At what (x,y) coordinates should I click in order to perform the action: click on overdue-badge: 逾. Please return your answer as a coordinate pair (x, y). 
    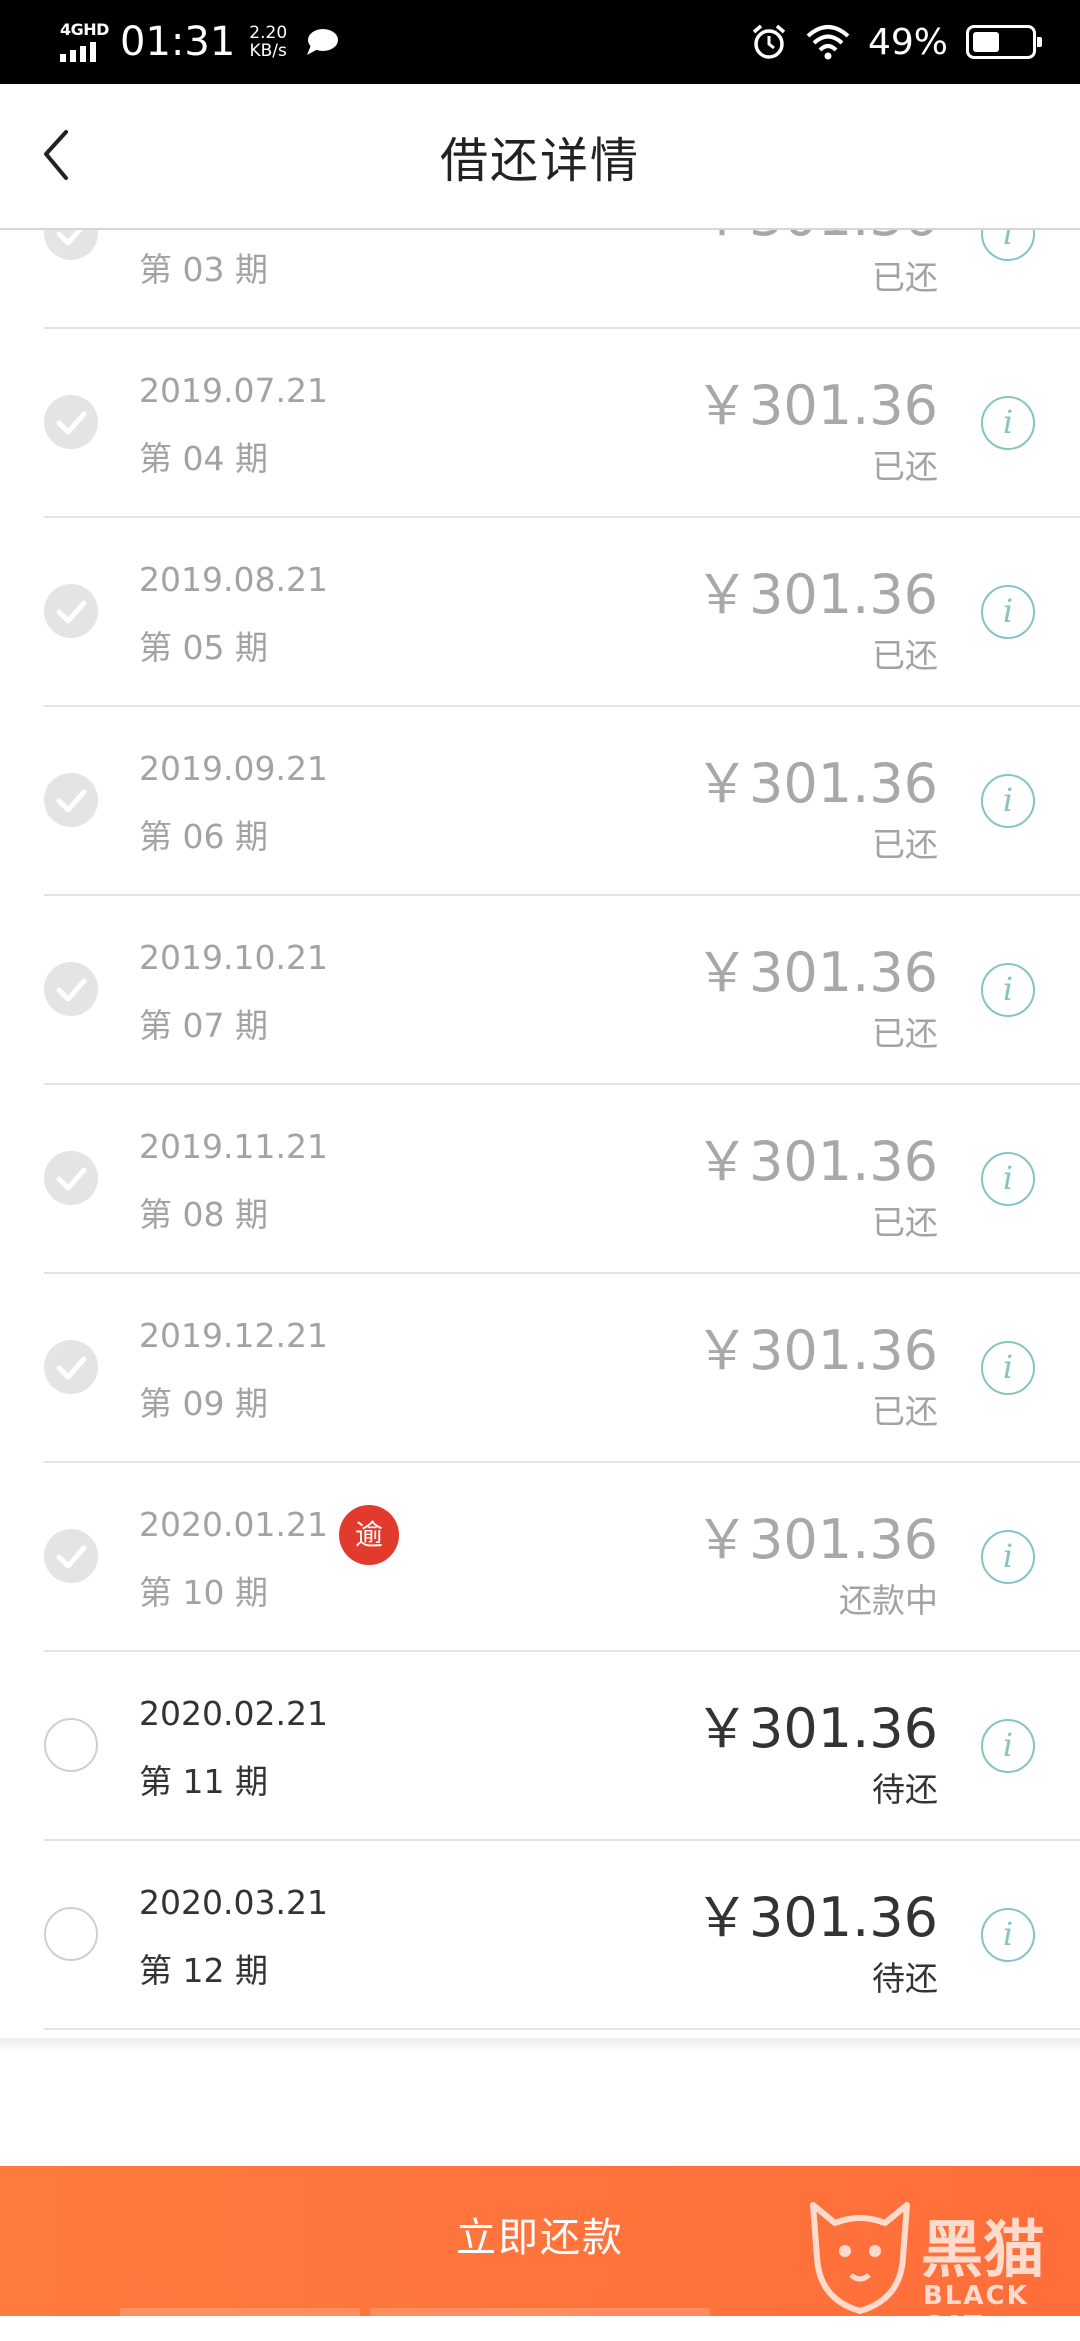
    Looking at the image, I should click on (369, 1535).